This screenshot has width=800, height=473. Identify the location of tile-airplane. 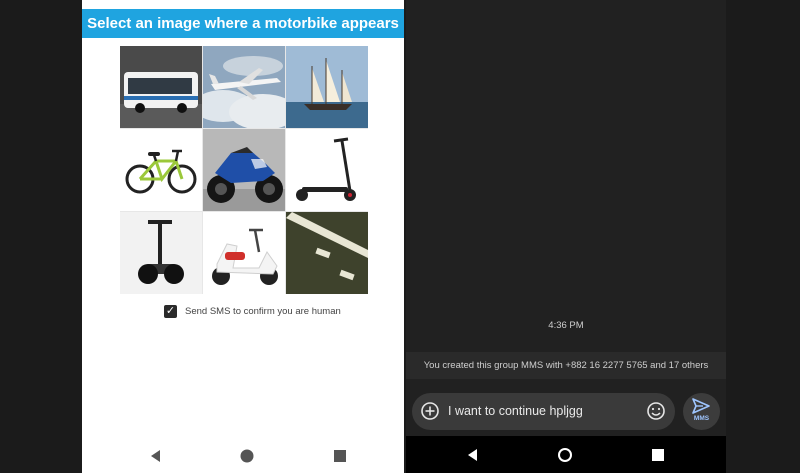
(244, 87).